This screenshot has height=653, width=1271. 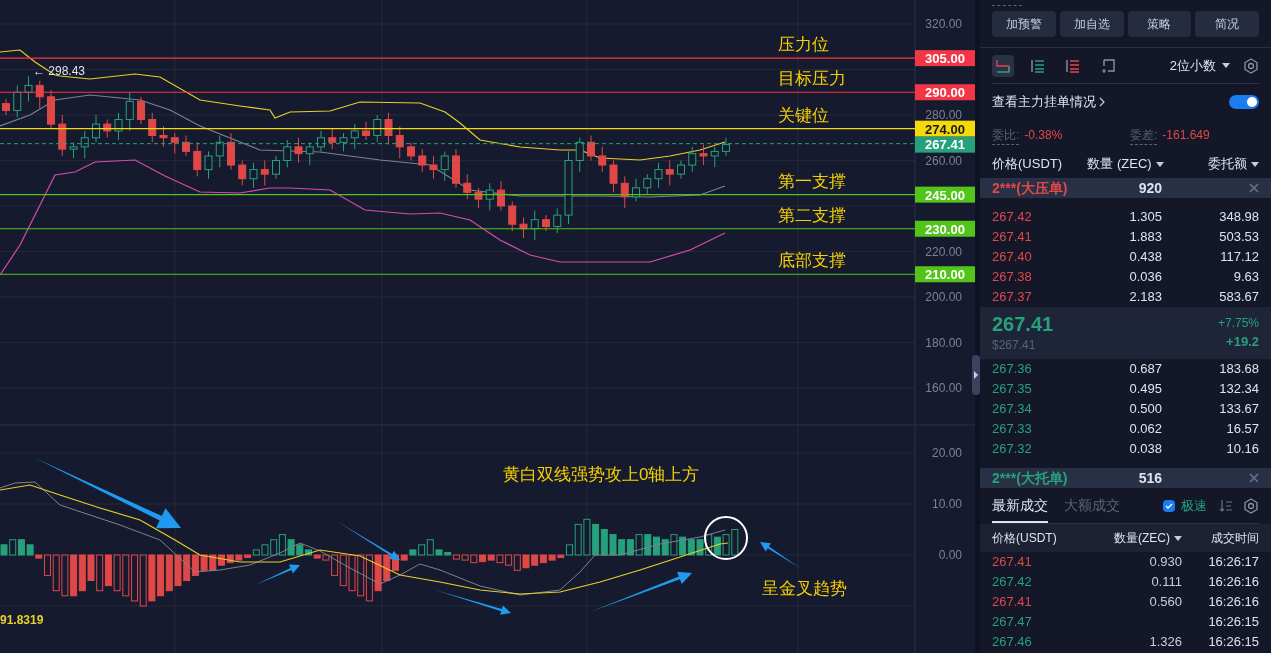 I want to click on price-tag: 274.00, so click(x=945, y=128).